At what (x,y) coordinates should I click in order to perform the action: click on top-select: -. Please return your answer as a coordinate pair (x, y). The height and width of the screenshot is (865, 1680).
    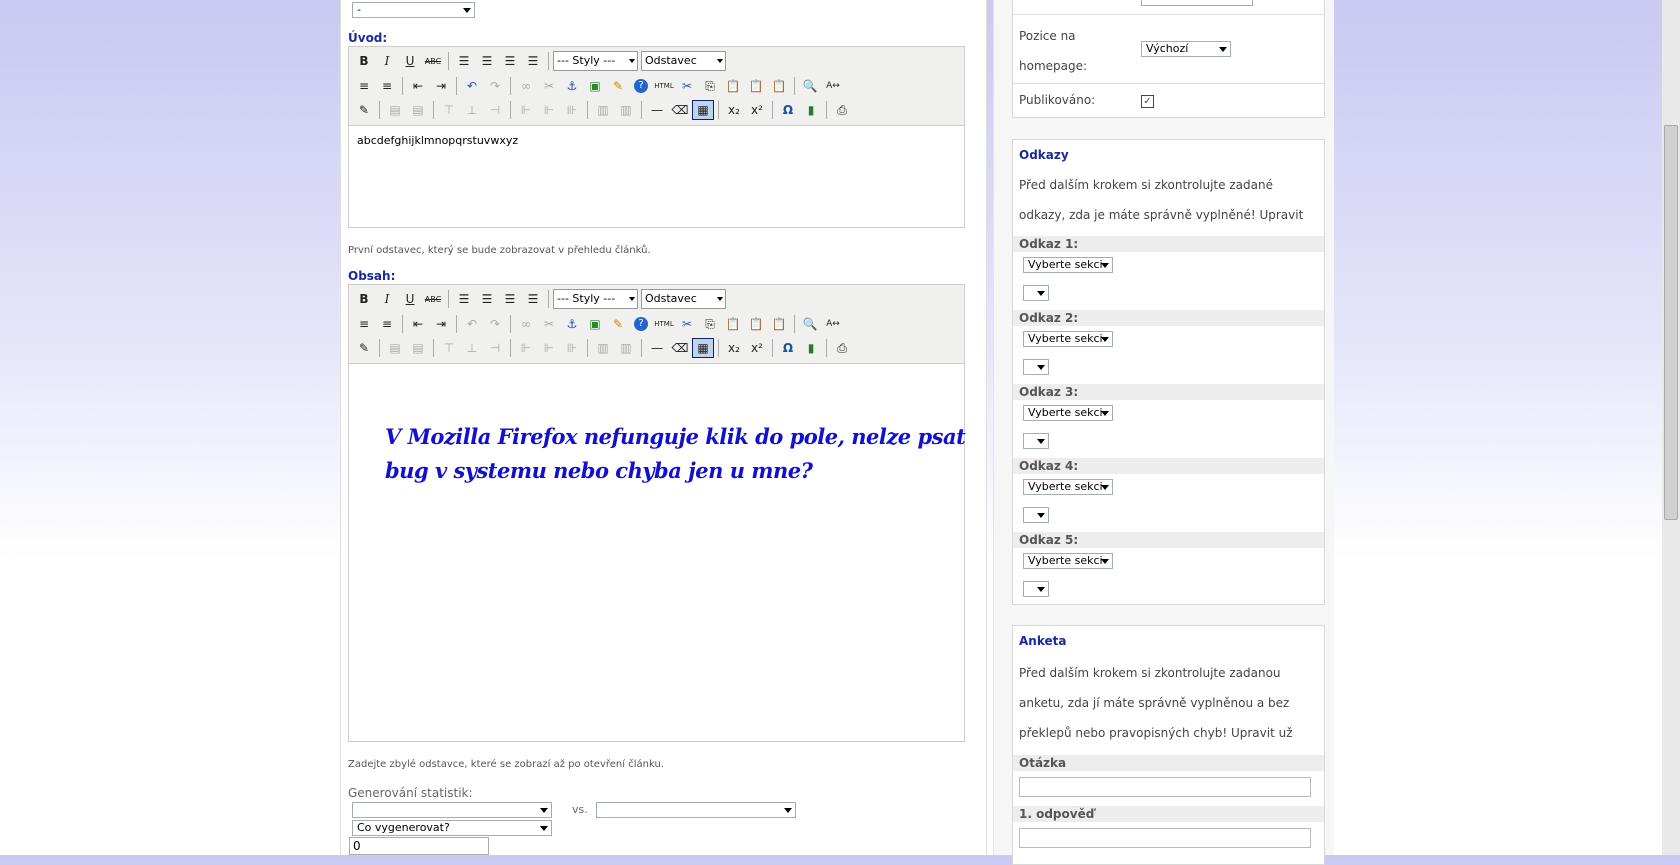
    Looking at the image, I should click on (413, 10).